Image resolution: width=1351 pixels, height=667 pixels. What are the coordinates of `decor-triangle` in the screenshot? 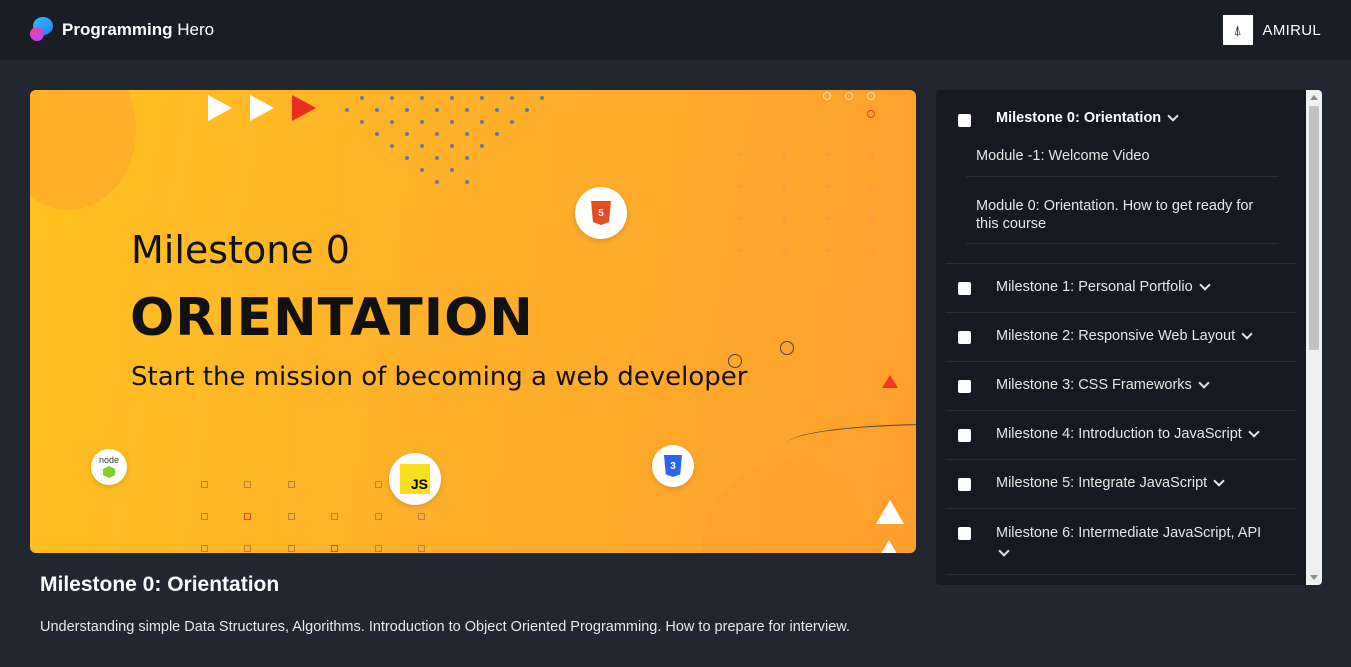 It's located at (890, 512).